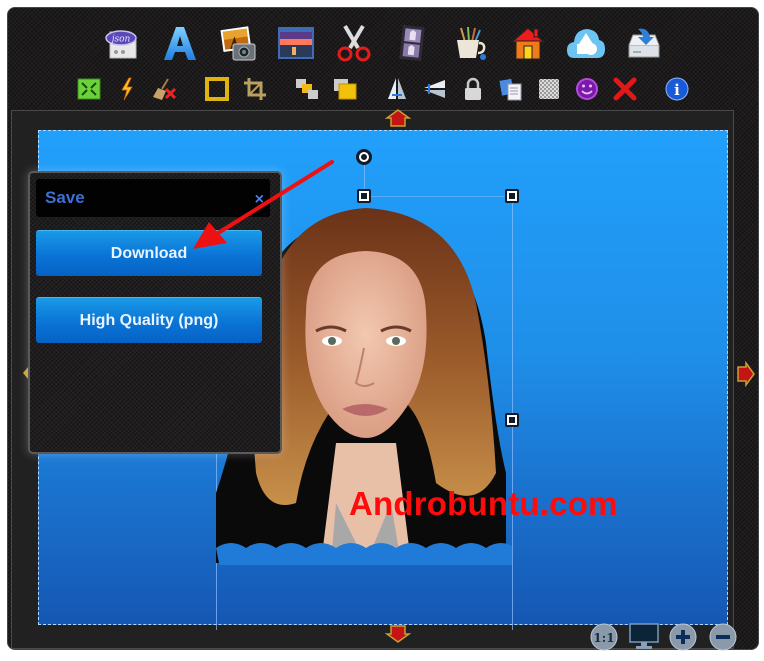 The image size is (764, 661). What do you see at coordinates (120, 40) in the screenshot?
I see `svg-text: json` at bounding box center [120, 40].